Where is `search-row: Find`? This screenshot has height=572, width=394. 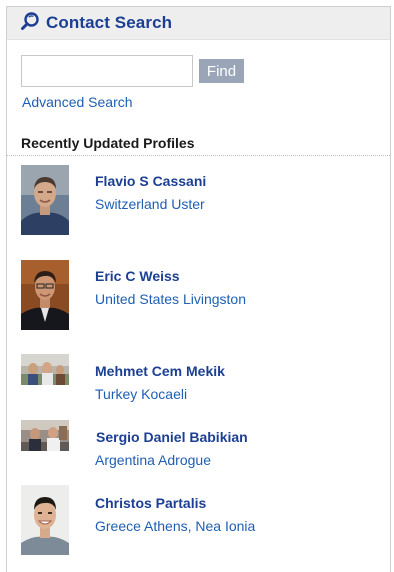
search-row: Find is located at coordinates (132, 71).